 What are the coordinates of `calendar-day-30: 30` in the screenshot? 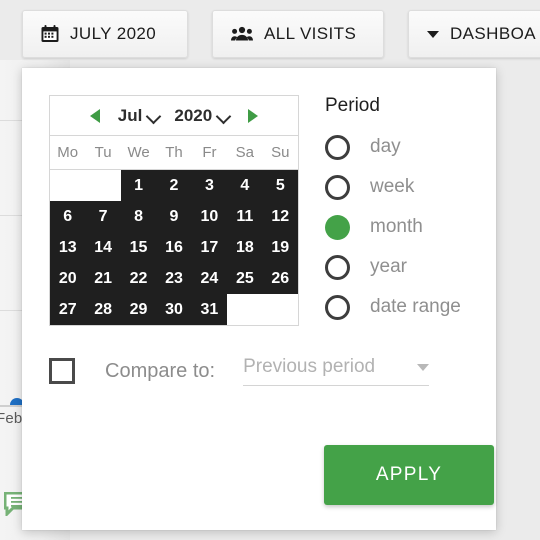 It's located at (174, 309).